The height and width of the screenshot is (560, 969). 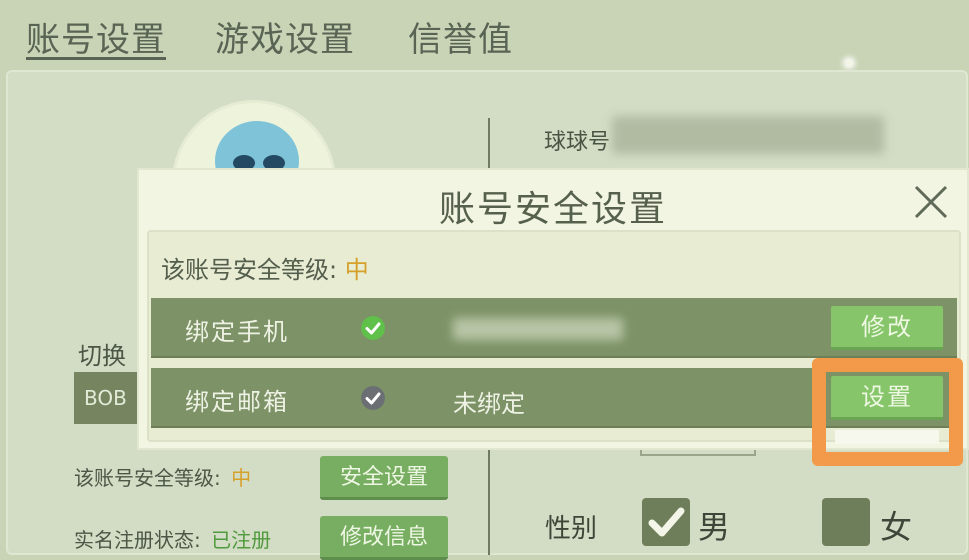 I want to click on modify-phone-button: 修改, so click(x=887, y=328).